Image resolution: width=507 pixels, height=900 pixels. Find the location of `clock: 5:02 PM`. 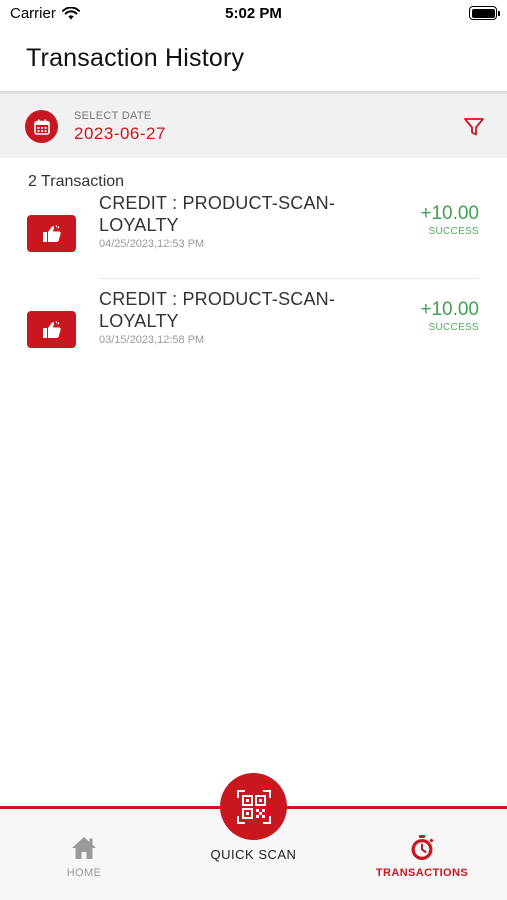

clock: 5:02 PM is located at coordinates (253, 13).